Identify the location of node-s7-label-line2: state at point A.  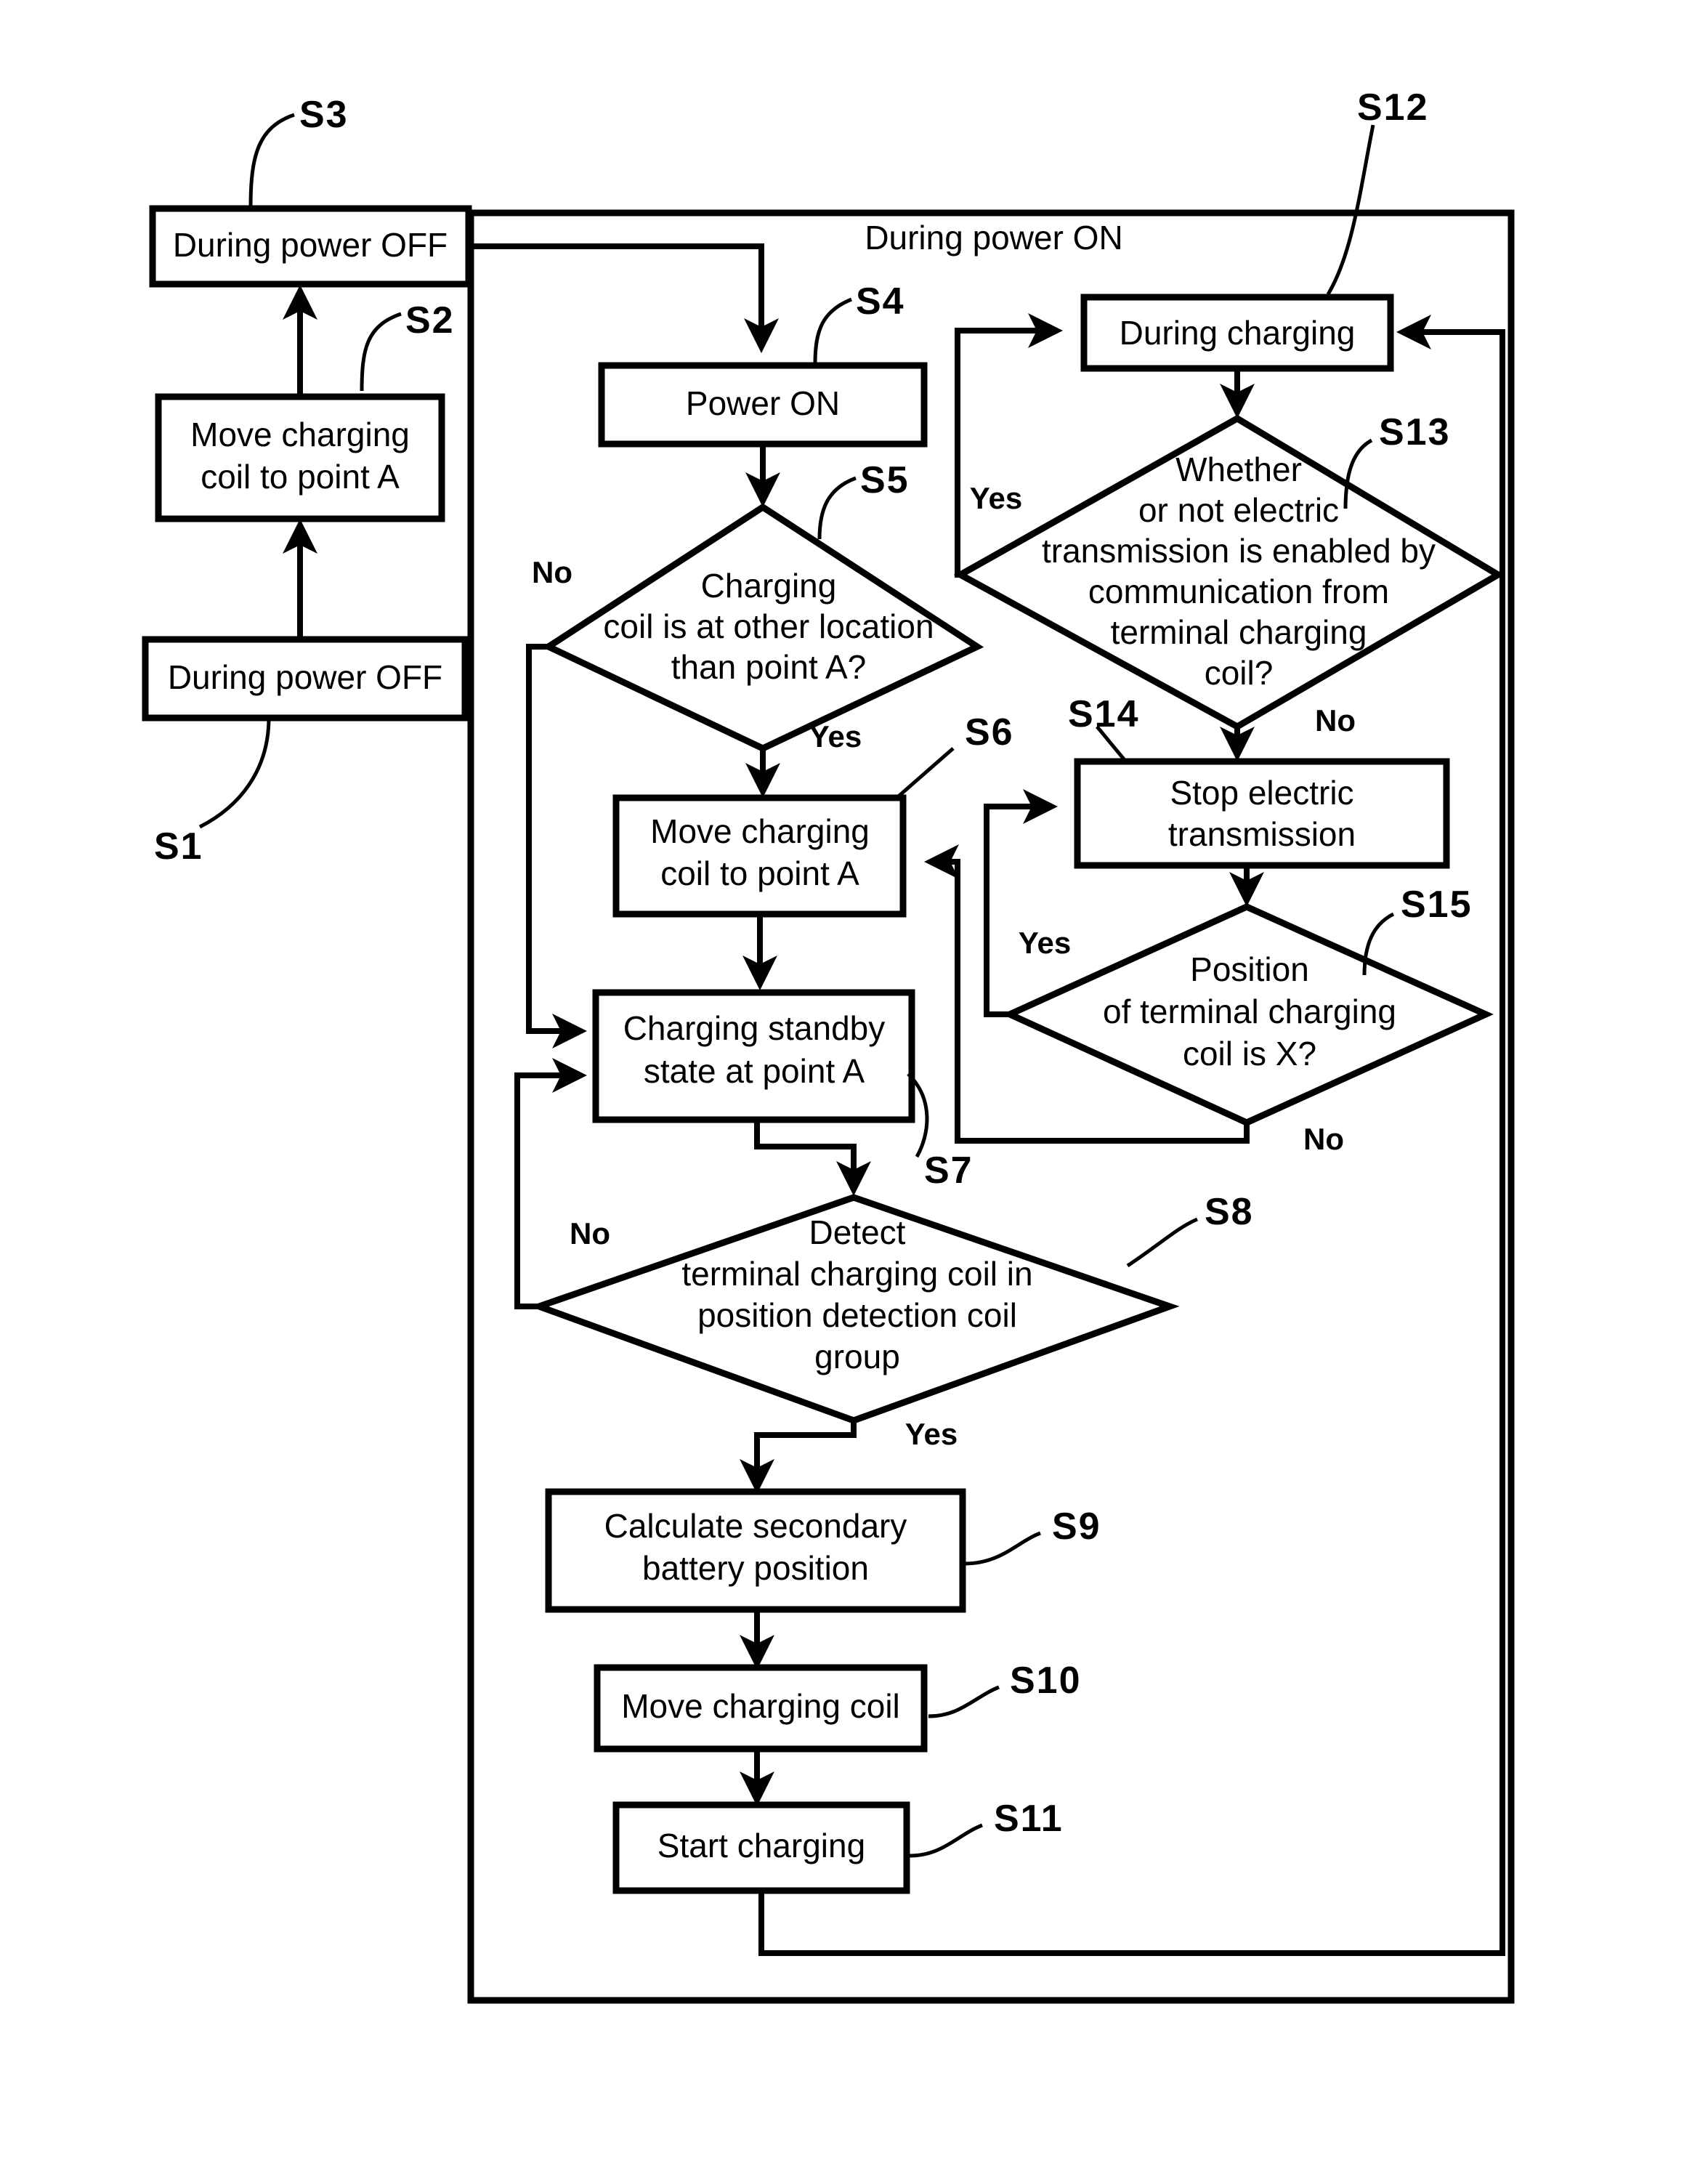
(754, 1071).